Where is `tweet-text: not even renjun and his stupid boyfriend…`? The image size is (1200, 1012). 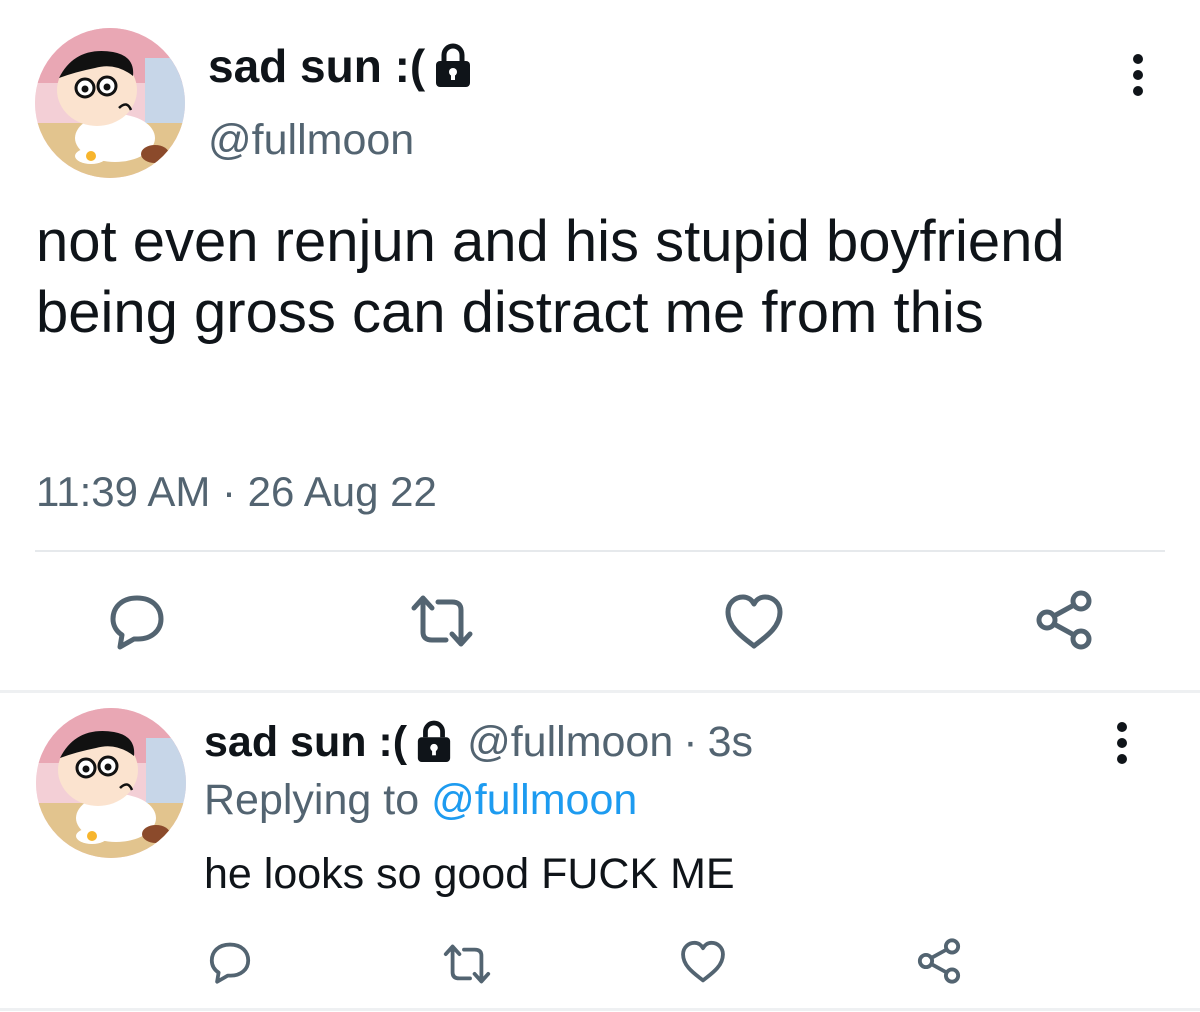
tweet-text: not even renjun and his stupid boyfriend… is located at coordinates (550, 277).